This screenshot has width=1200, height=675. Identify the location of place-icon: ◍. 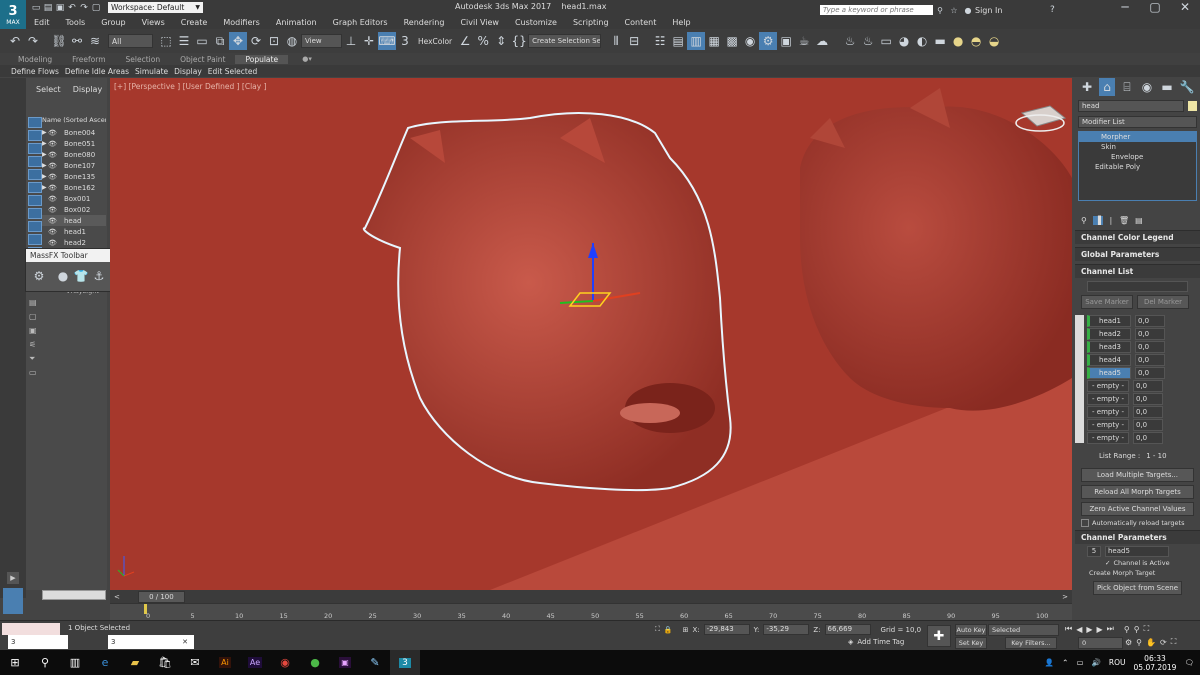
(292, 41).